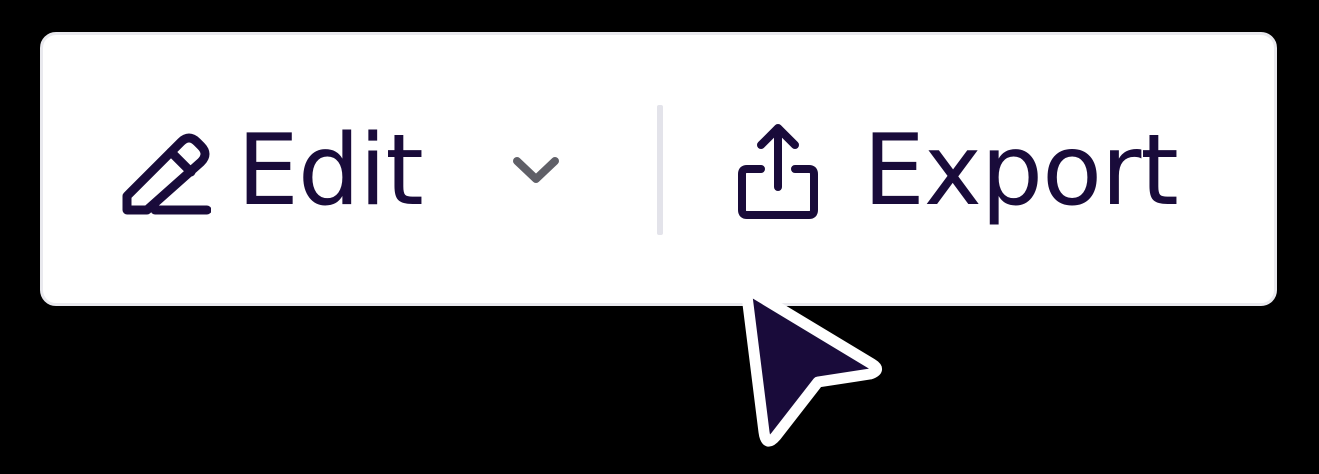  Describe the element at coordinates (1021, 171) in the screenshot. I see `export-button-label: Export` at that location.